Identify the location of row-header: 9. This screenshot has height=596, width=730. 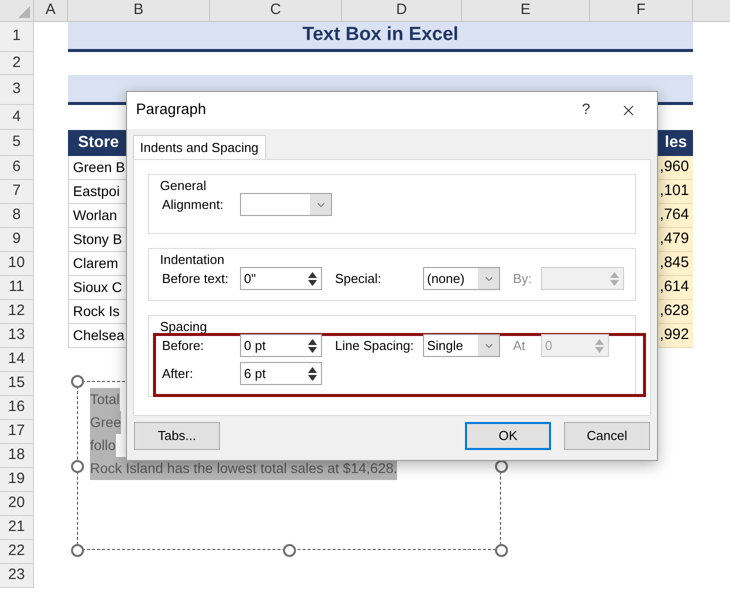
(17, 240).